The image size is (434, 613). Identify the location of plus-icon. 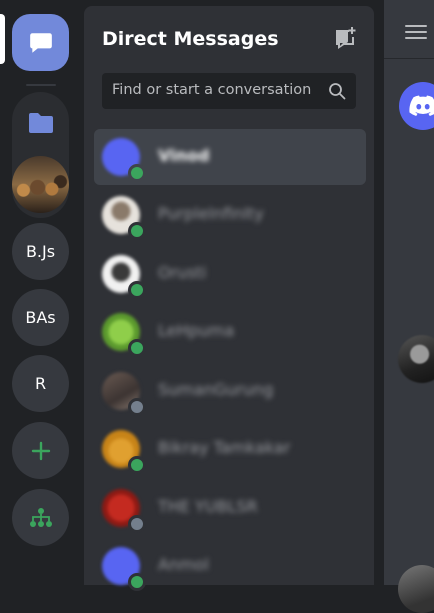
(40, 450).